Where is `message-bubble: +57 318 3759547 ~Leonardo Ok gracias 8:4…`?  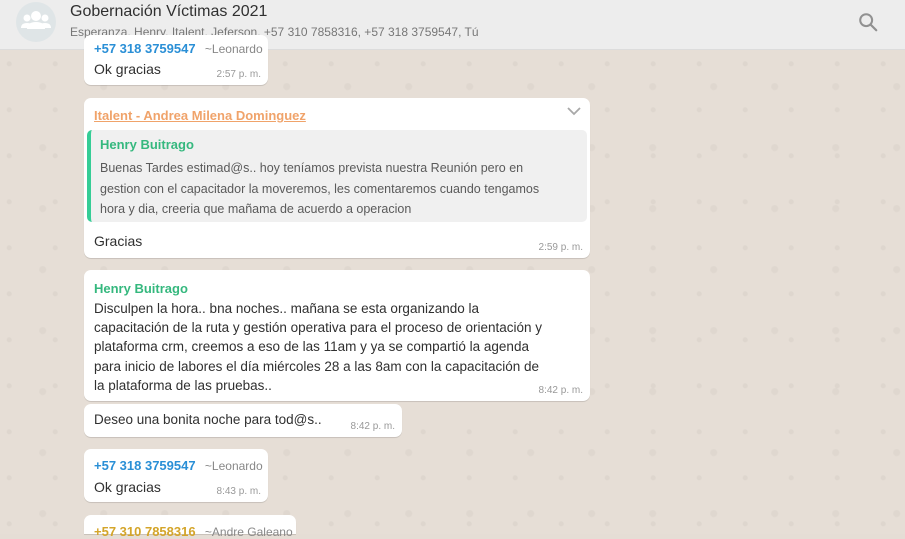 message-bubble: +57 318 3759547 ~Leonardo Ok gracias 8:4… is located at coordinates (176, 475).